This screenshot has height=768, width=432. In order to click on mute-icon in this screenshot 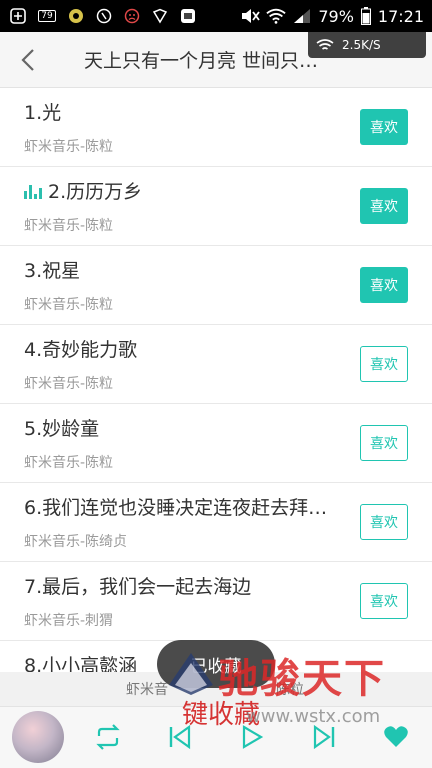, I will do `click(250, 16)`.